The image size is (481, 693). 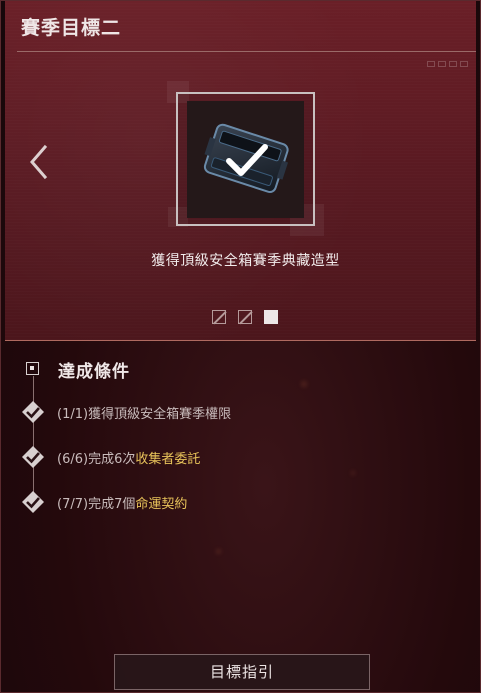 I want to click on reward-caption: 獲得頂級安全箱賽季典藏造型, so click(x=245, y=261).